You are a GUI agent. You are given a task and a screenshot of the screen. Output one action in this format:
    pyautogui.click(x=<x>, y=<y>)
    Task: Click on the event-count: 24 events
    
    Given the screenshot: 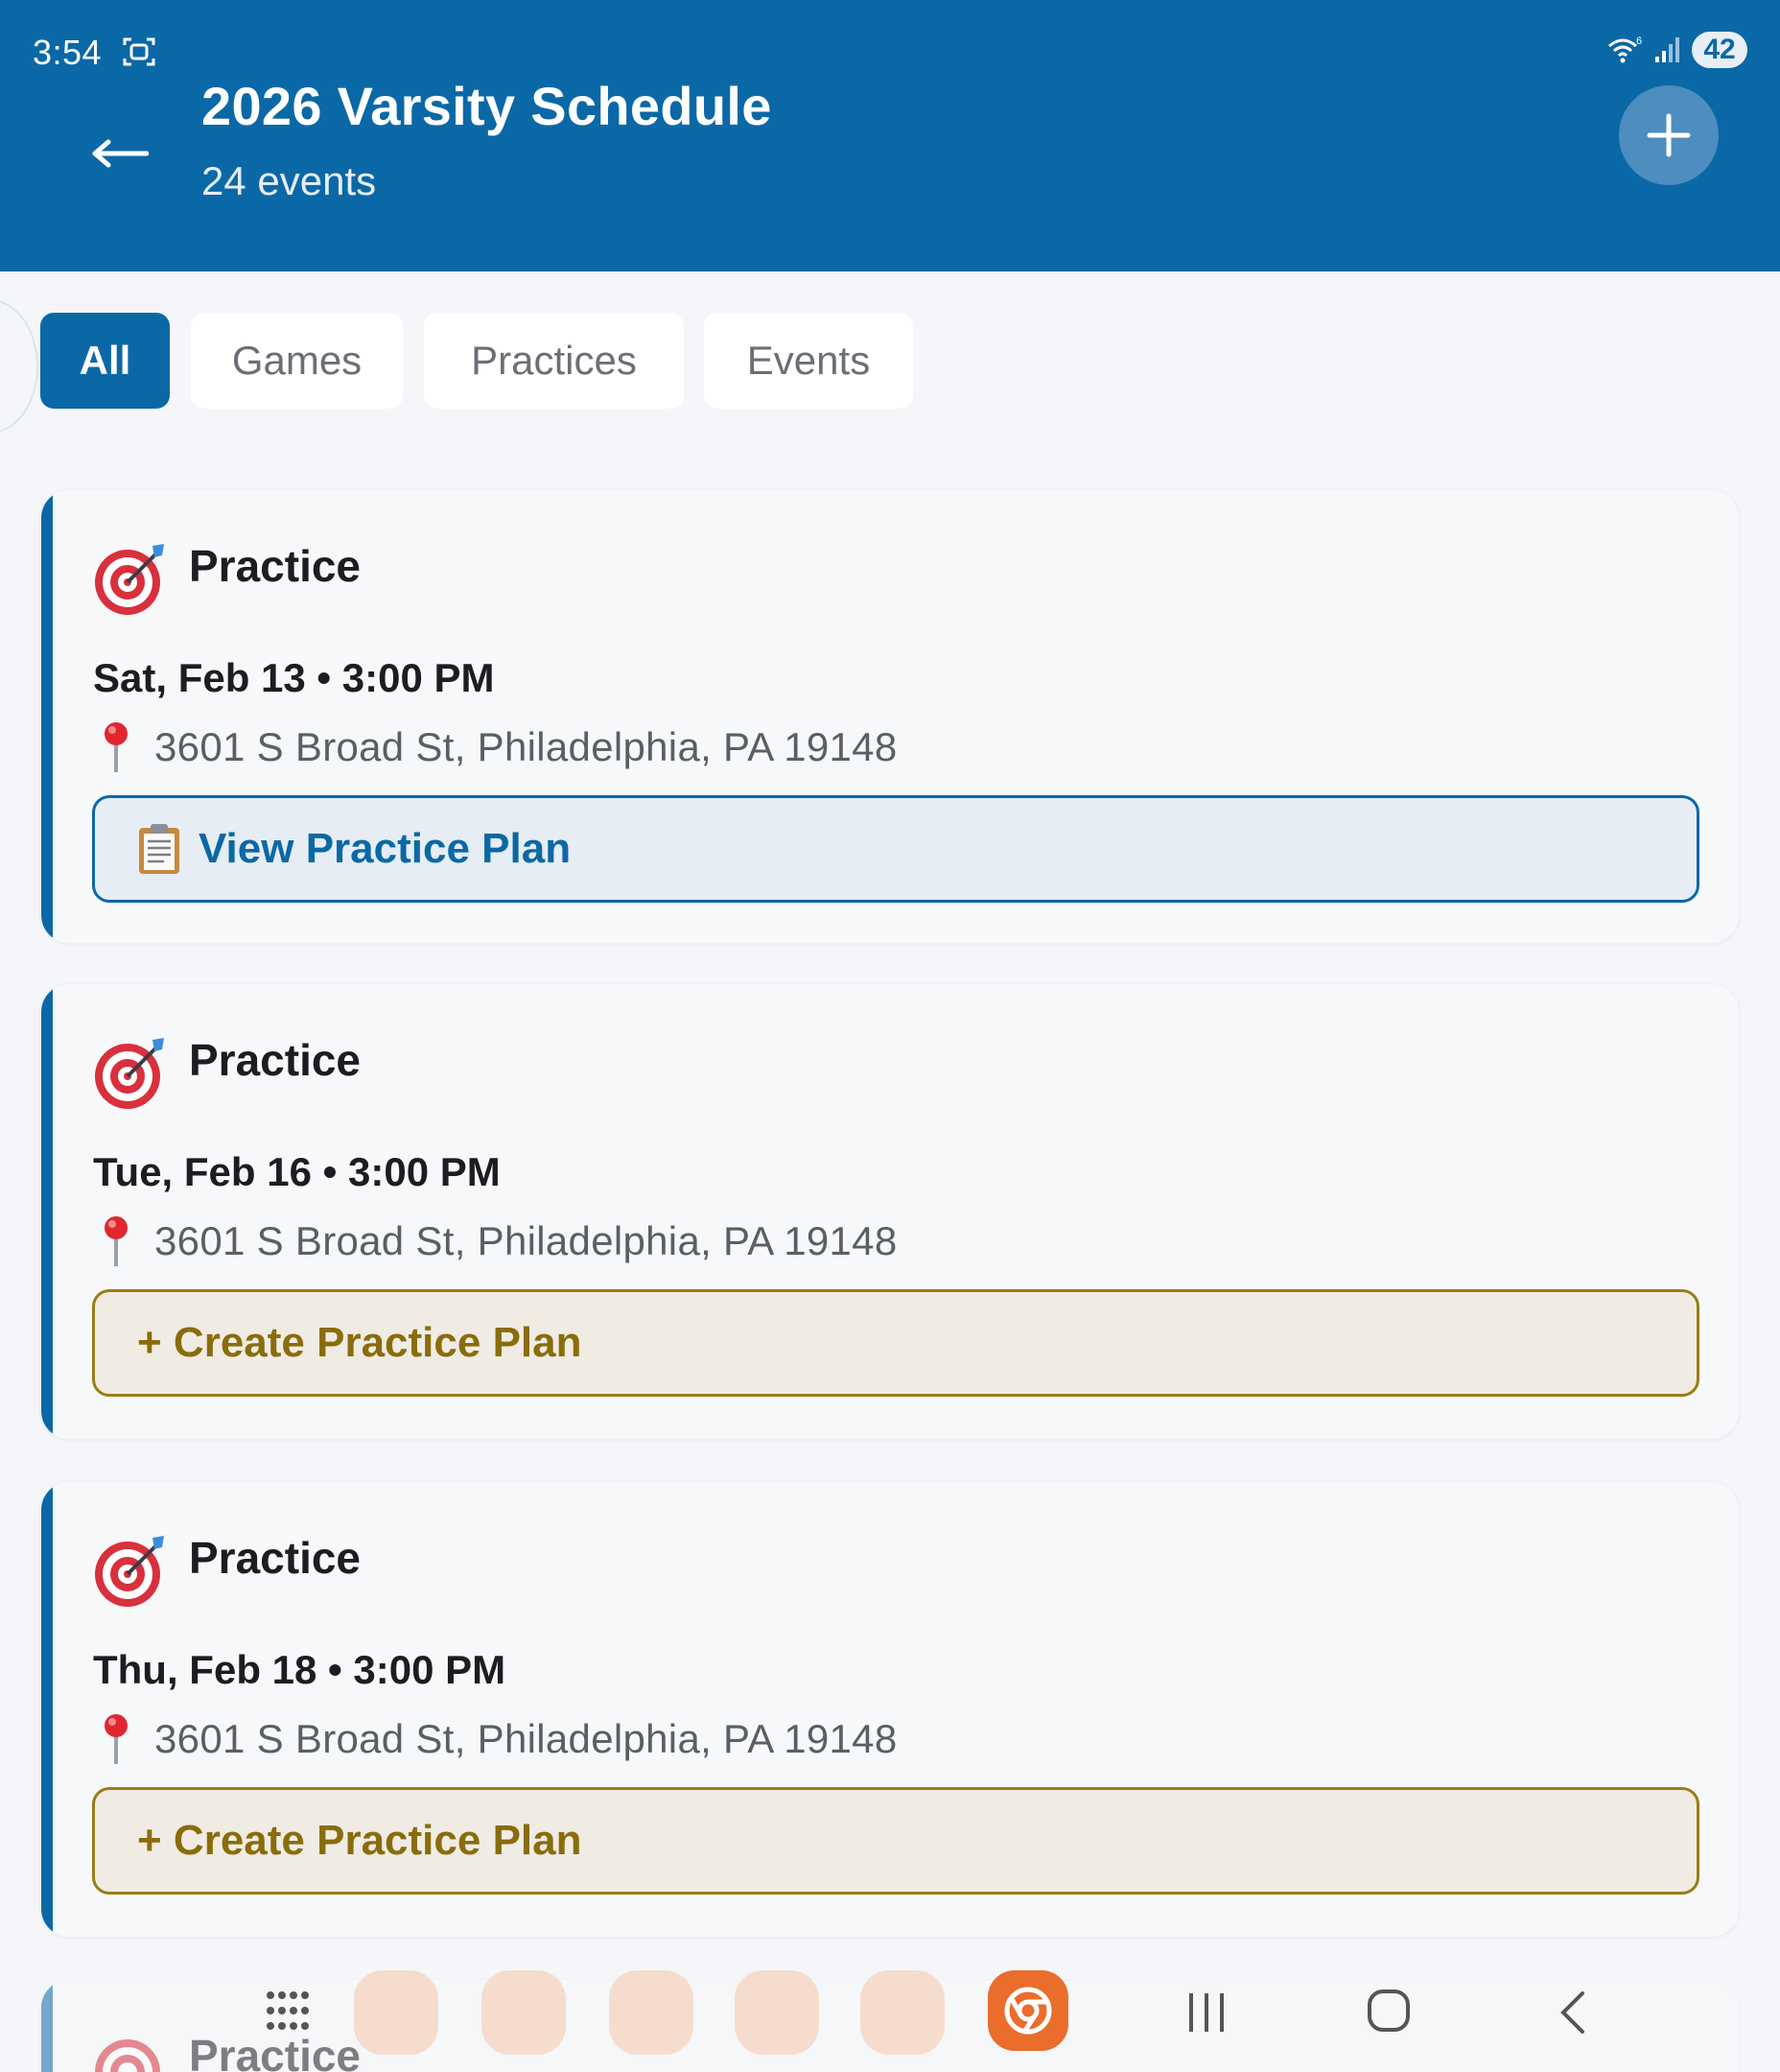 What is the action you would take?
    pyautogui.click(x=289, y=180)
    